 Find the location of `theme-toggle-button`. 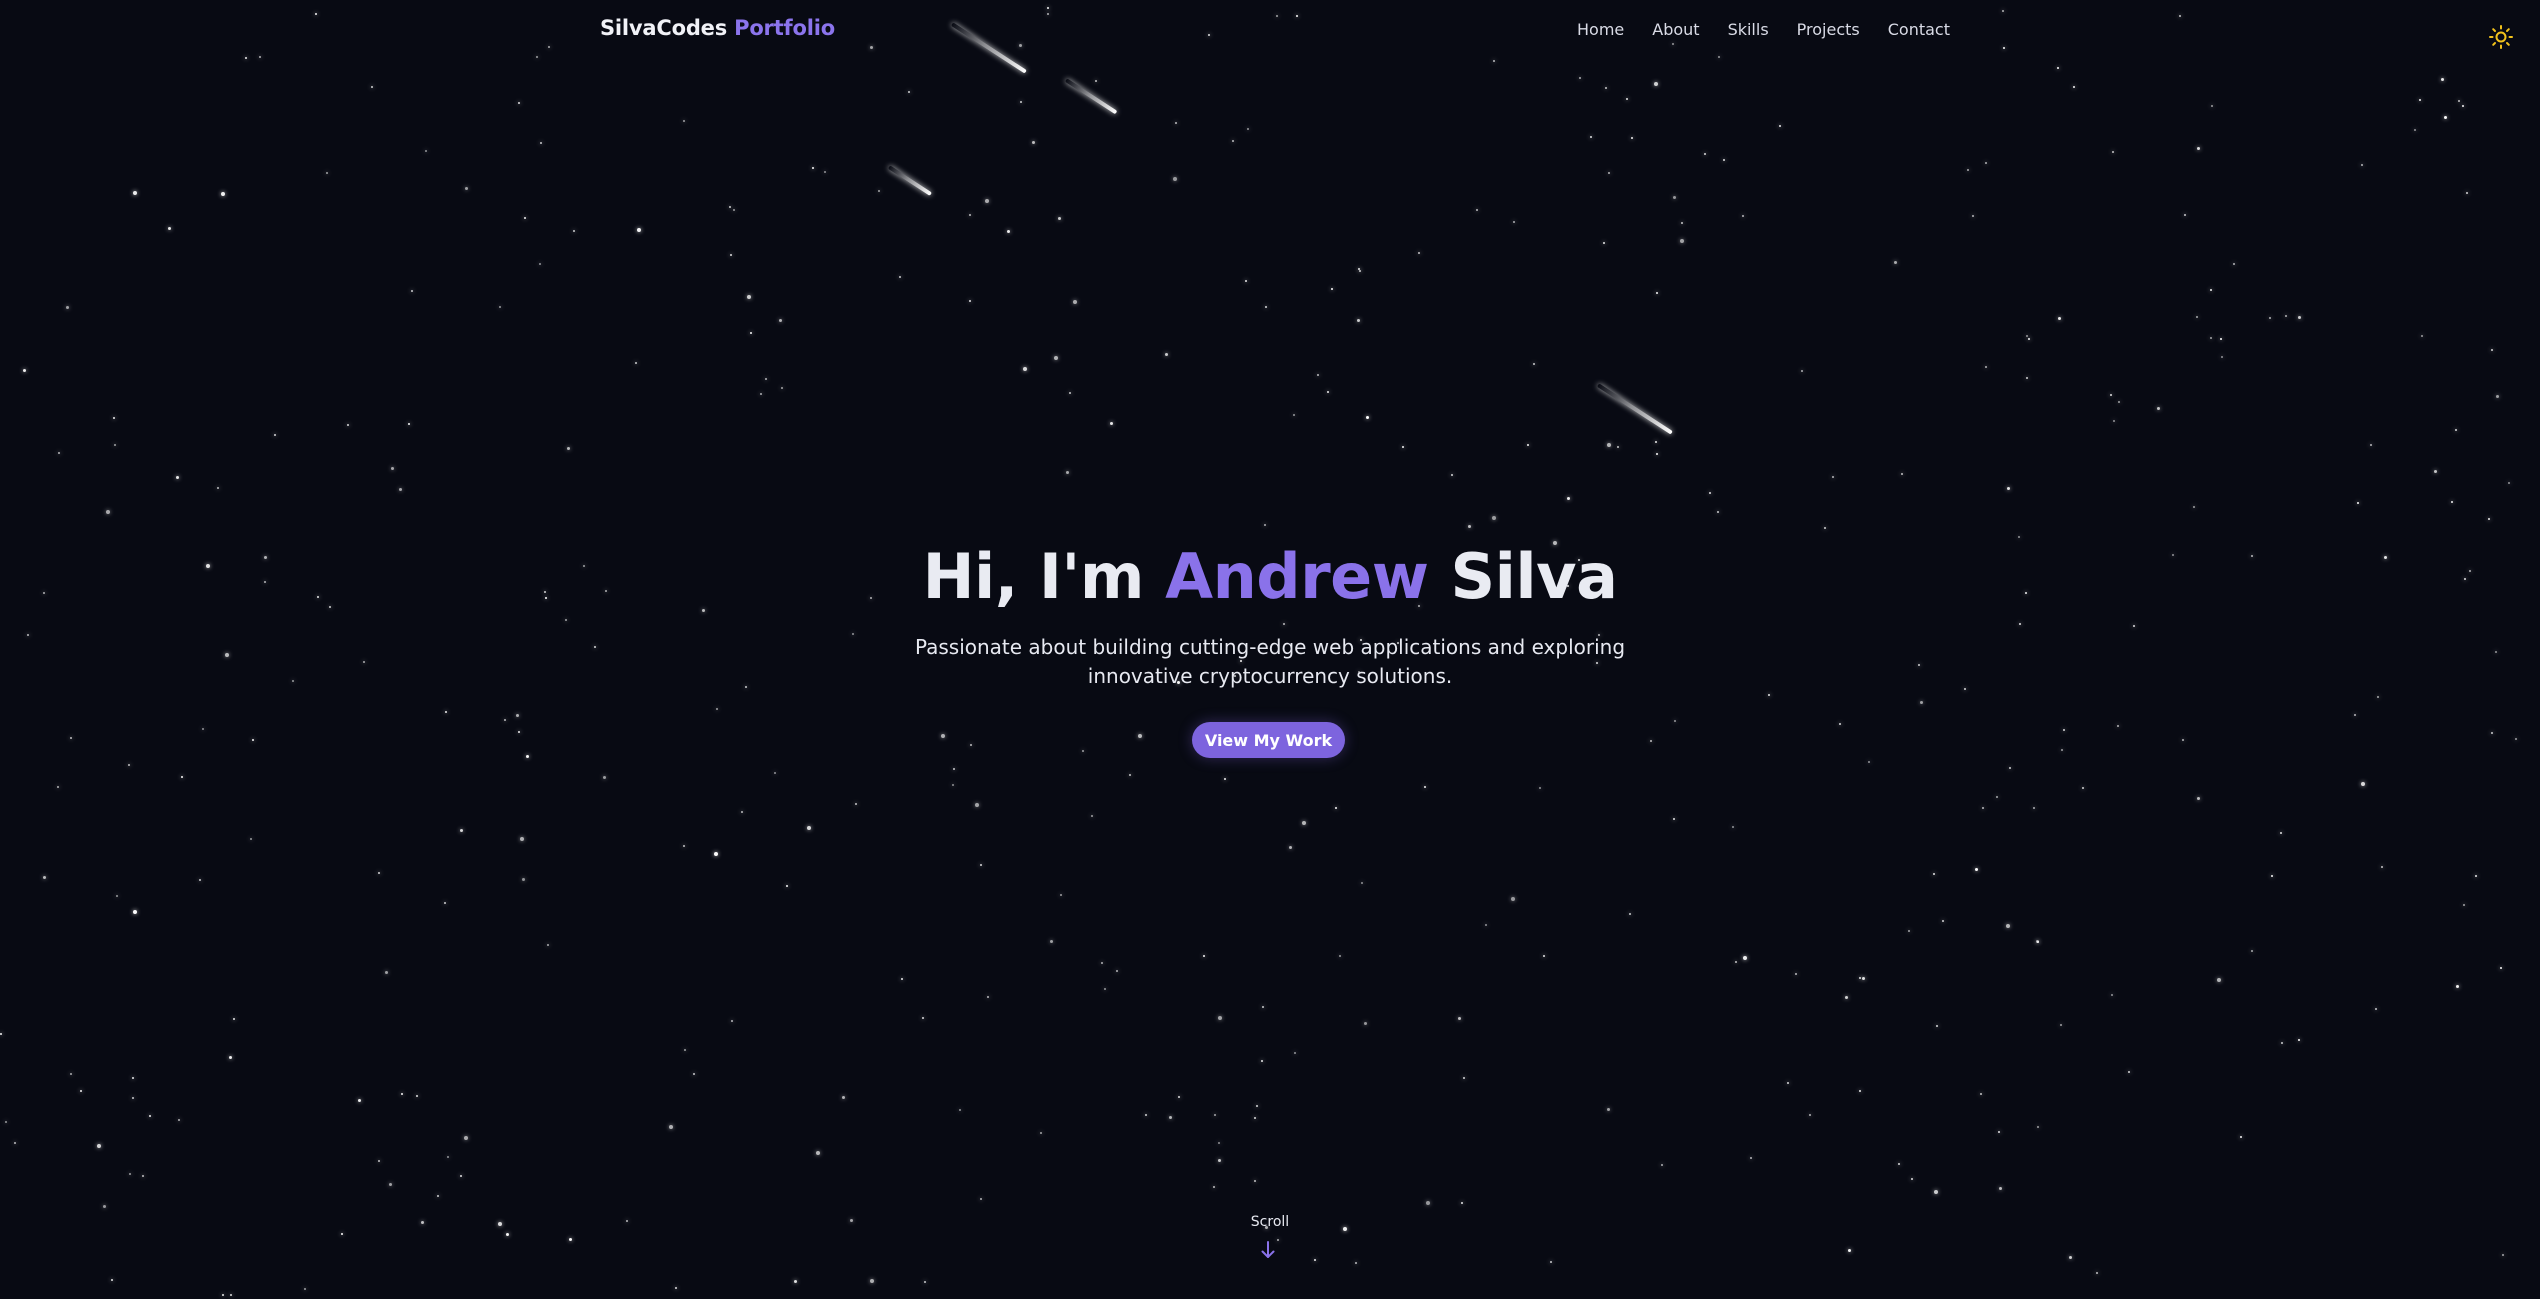

theme-toggle-button is located at coordinates (2501, 37).